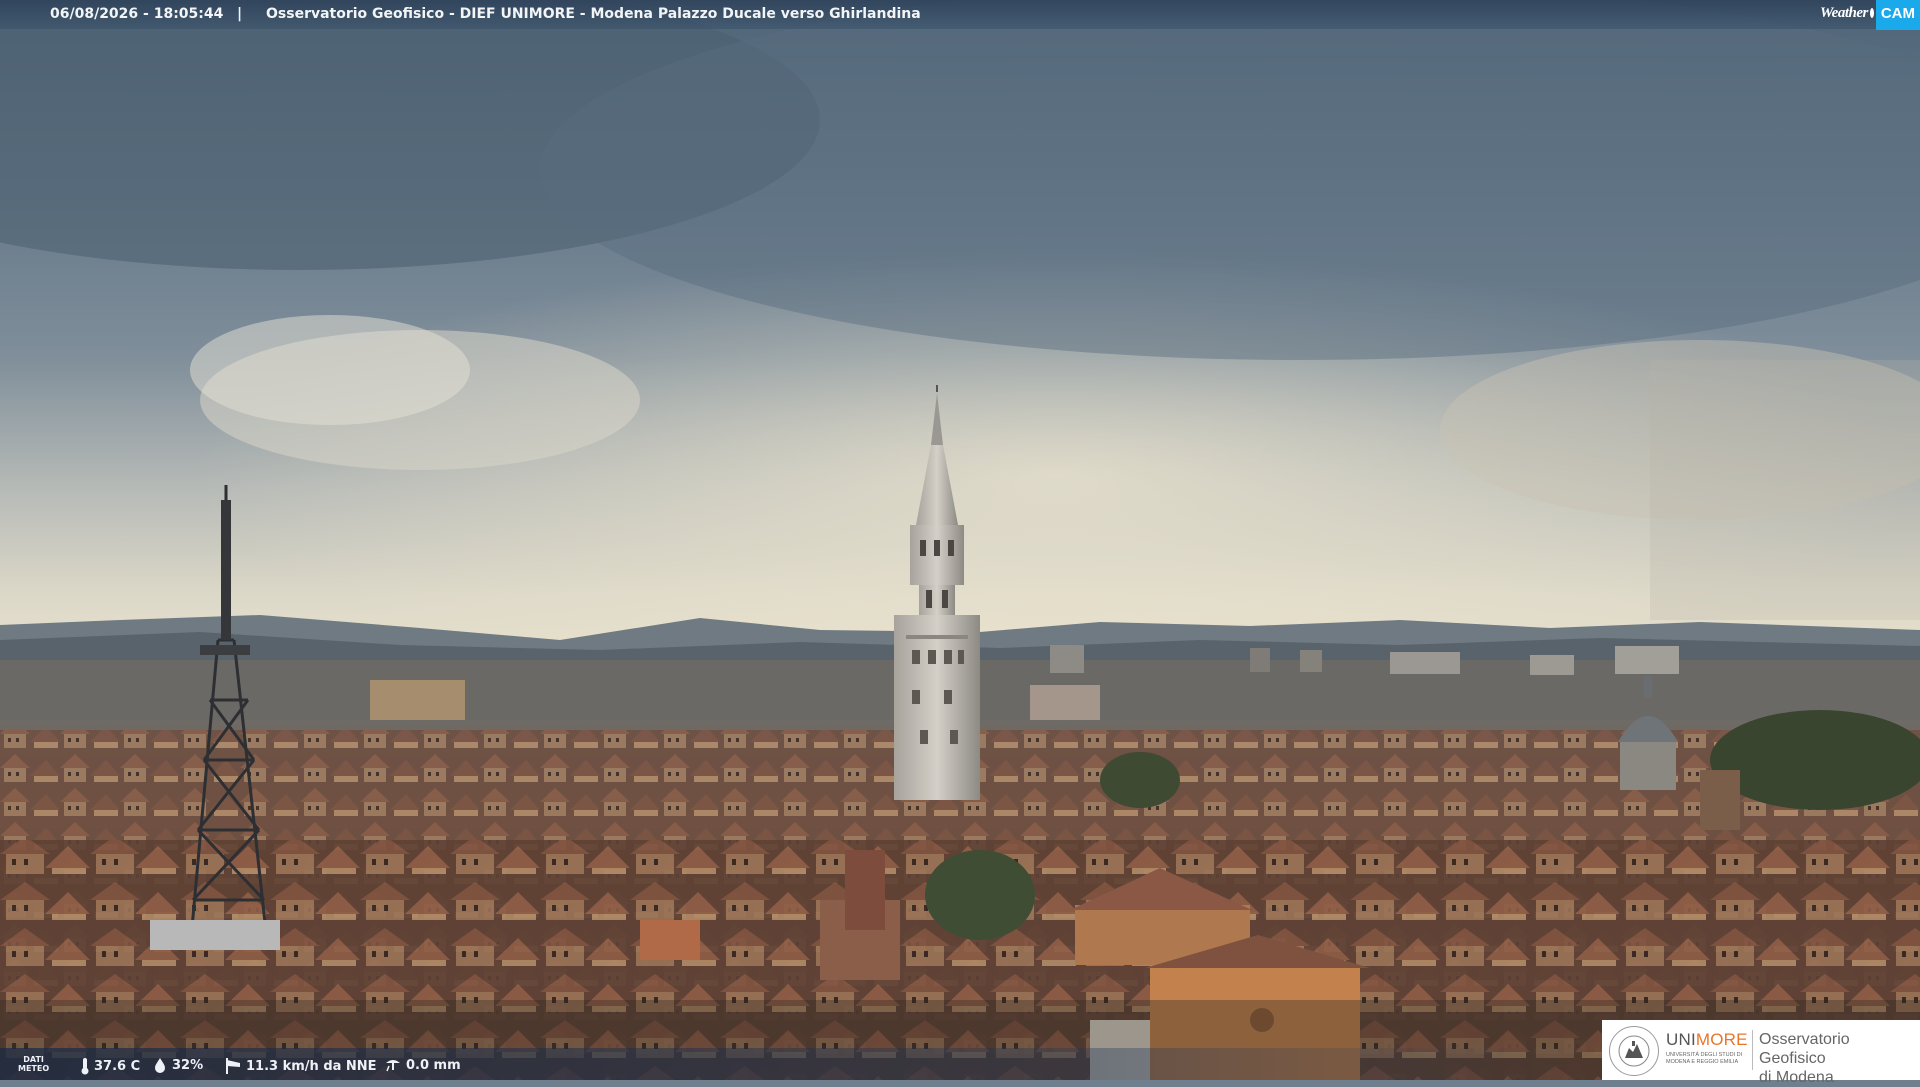 The width and height of the screenshot is (1920, 1087). What do you see at coordinates (1804, 1049) in the screenshot?
I see `observatory-line1: Osservatorio Geofisico` at bounding box center [1804, 1049].